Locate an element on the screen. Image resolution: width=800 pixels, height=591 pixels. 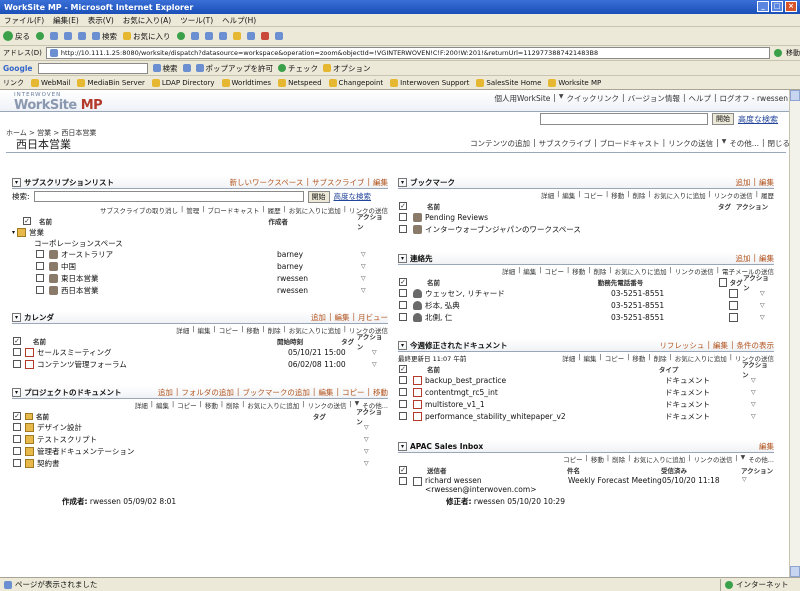
header-search-input is located at coordinates (624, 119).